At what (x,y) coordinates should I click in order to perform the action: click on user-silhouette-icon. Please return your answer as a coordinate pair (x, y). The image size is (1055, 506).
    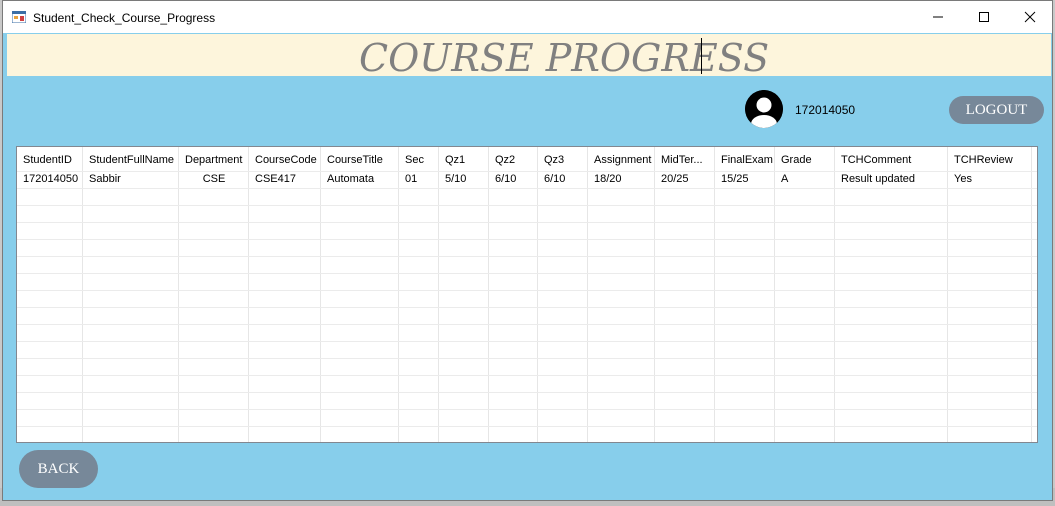
    Looking at the image, I should click on (764, 109).